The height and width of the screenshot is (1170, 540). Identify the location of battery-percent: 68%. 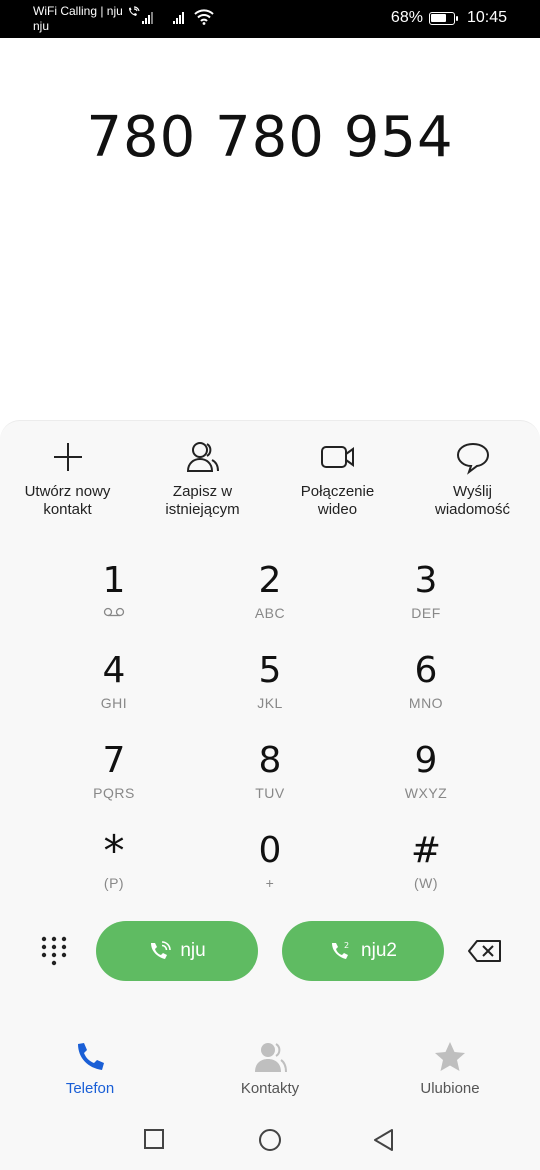
(406, 17).